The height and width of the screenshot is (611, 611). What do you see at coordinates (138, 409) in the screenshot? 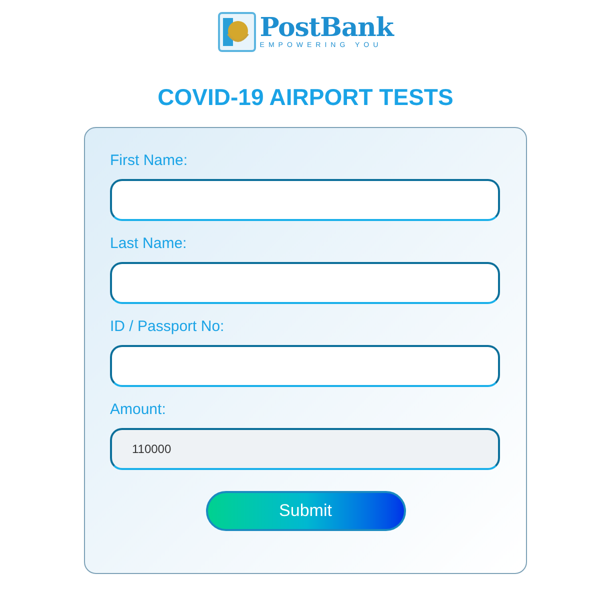
I see `field-label: Amount:` at bounding box center [138, 409].